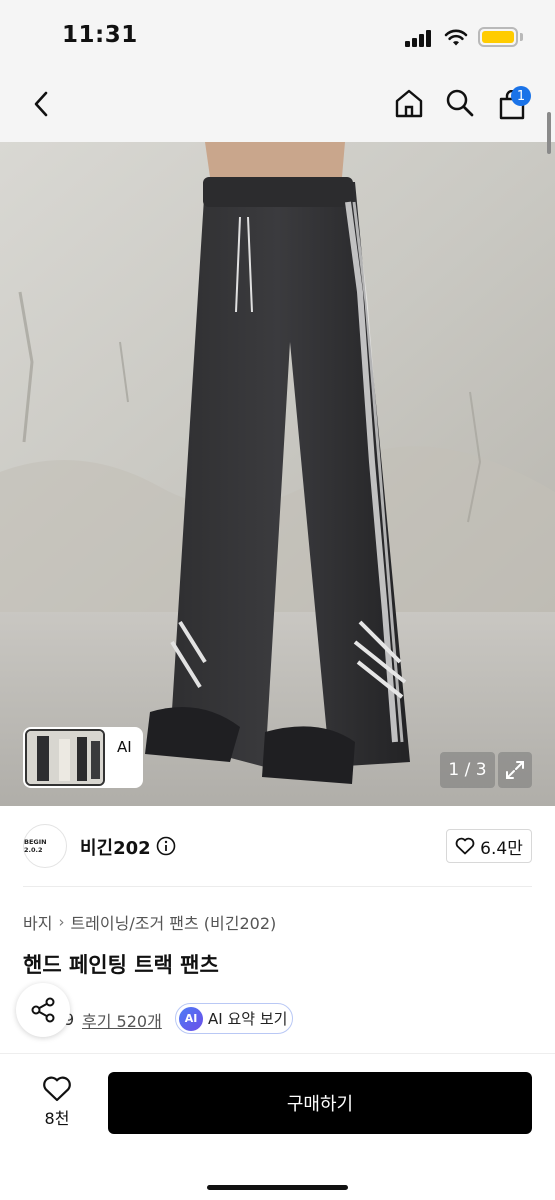 This screenshot has height=1200, width=555. I want to click on brand-logo: BEGIN 2.0.2, so click(45, 846).